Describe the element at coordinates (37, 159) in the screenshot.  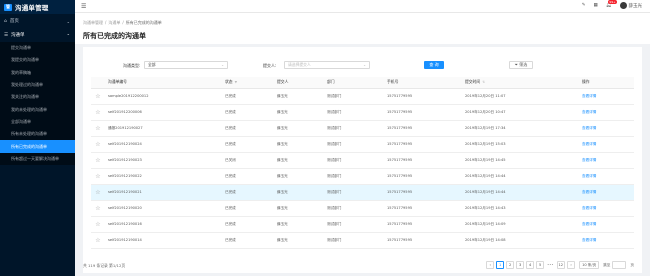
I see `sidebar-item: 所有超过一天要解决沟通单` at that location.